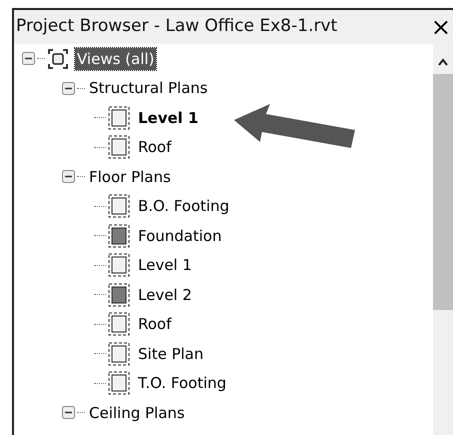 The width and height of the screenshot is (453, 435). Describe the element at coordinates (115, 59) in the screenshot. I see `tree-item-label: Views (all)` at that location.